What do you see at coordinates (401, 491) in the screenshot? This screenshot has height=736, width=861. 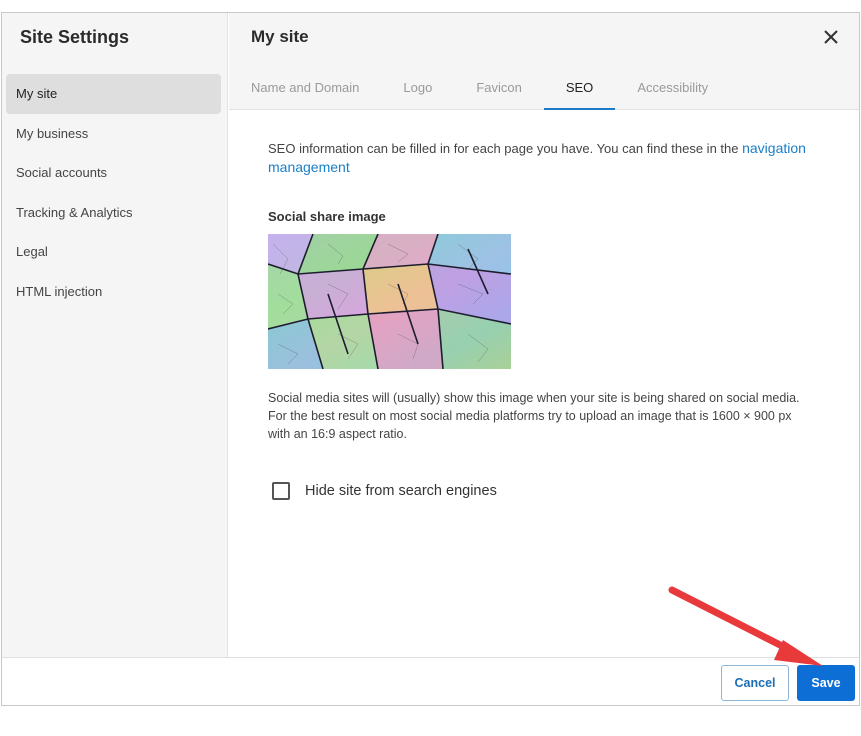 I see `hide-from-search-label: Hide site from search engines` at bounding box center [401, 491].